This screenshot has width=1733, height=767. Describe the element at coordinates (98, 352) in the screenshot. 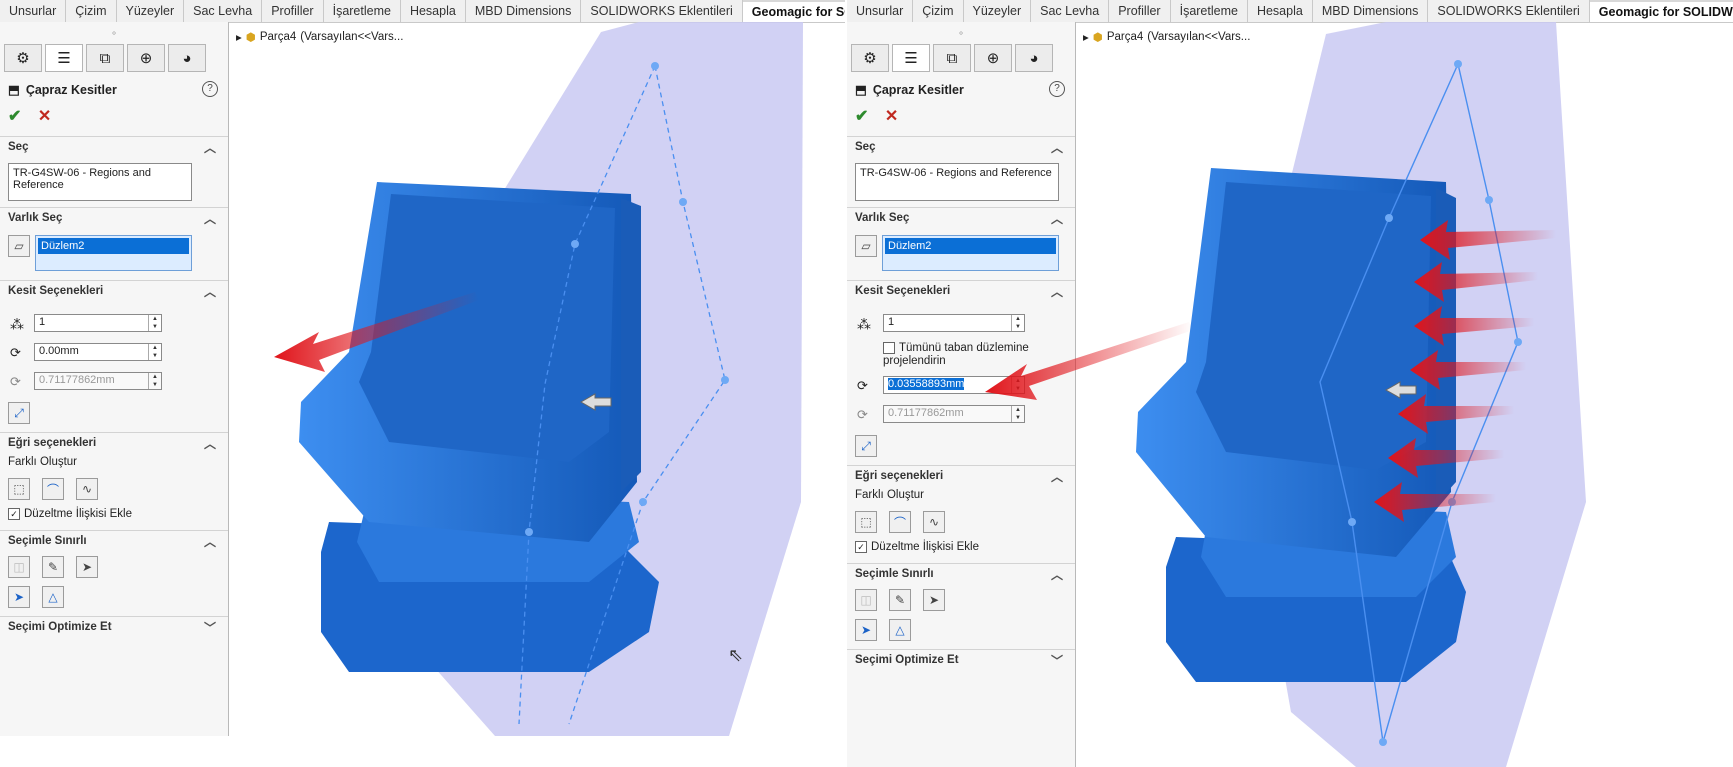

I see `d1-stepper: 0.00mm ▲ ▼` at that location.